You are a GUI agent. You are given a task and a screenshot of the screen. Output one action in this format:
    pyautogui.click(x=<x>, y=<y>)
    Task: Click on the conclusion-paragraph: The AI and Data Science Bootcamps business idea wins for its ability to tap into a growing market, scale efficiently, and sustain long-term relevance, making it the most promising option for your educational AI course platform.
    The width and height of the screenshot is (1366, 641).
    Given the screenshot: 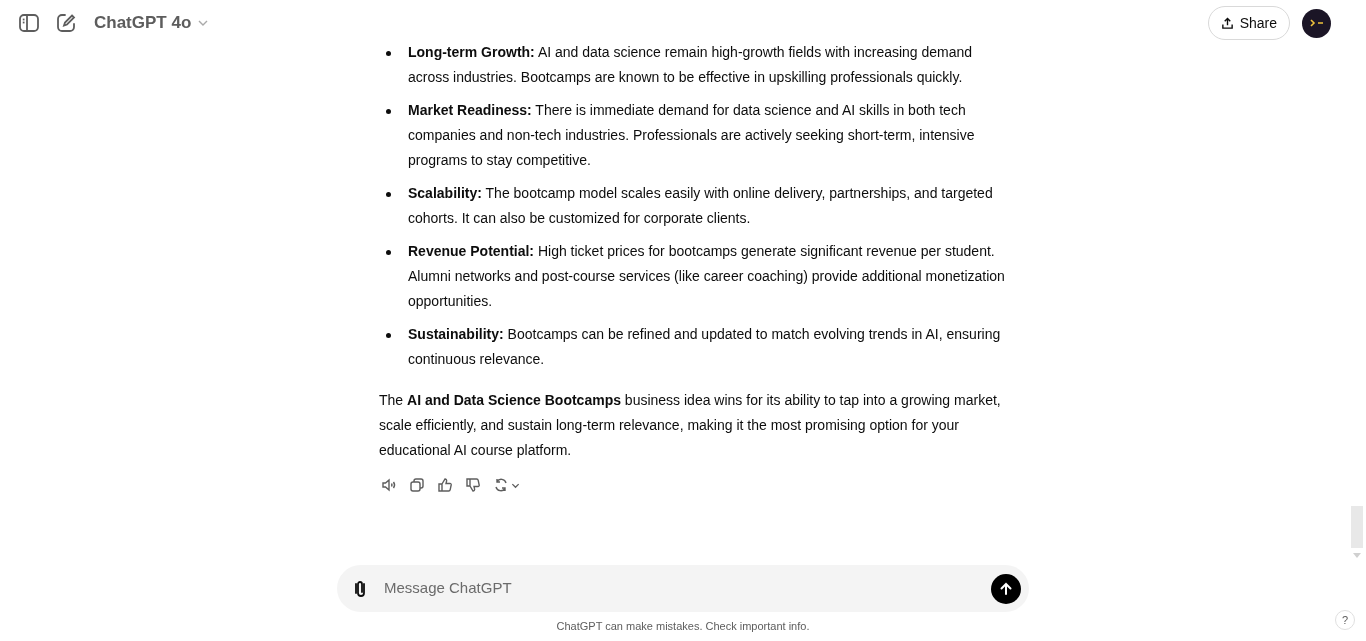 What is the action you would take?
    pyautogui.click(x=690, y=425)
    